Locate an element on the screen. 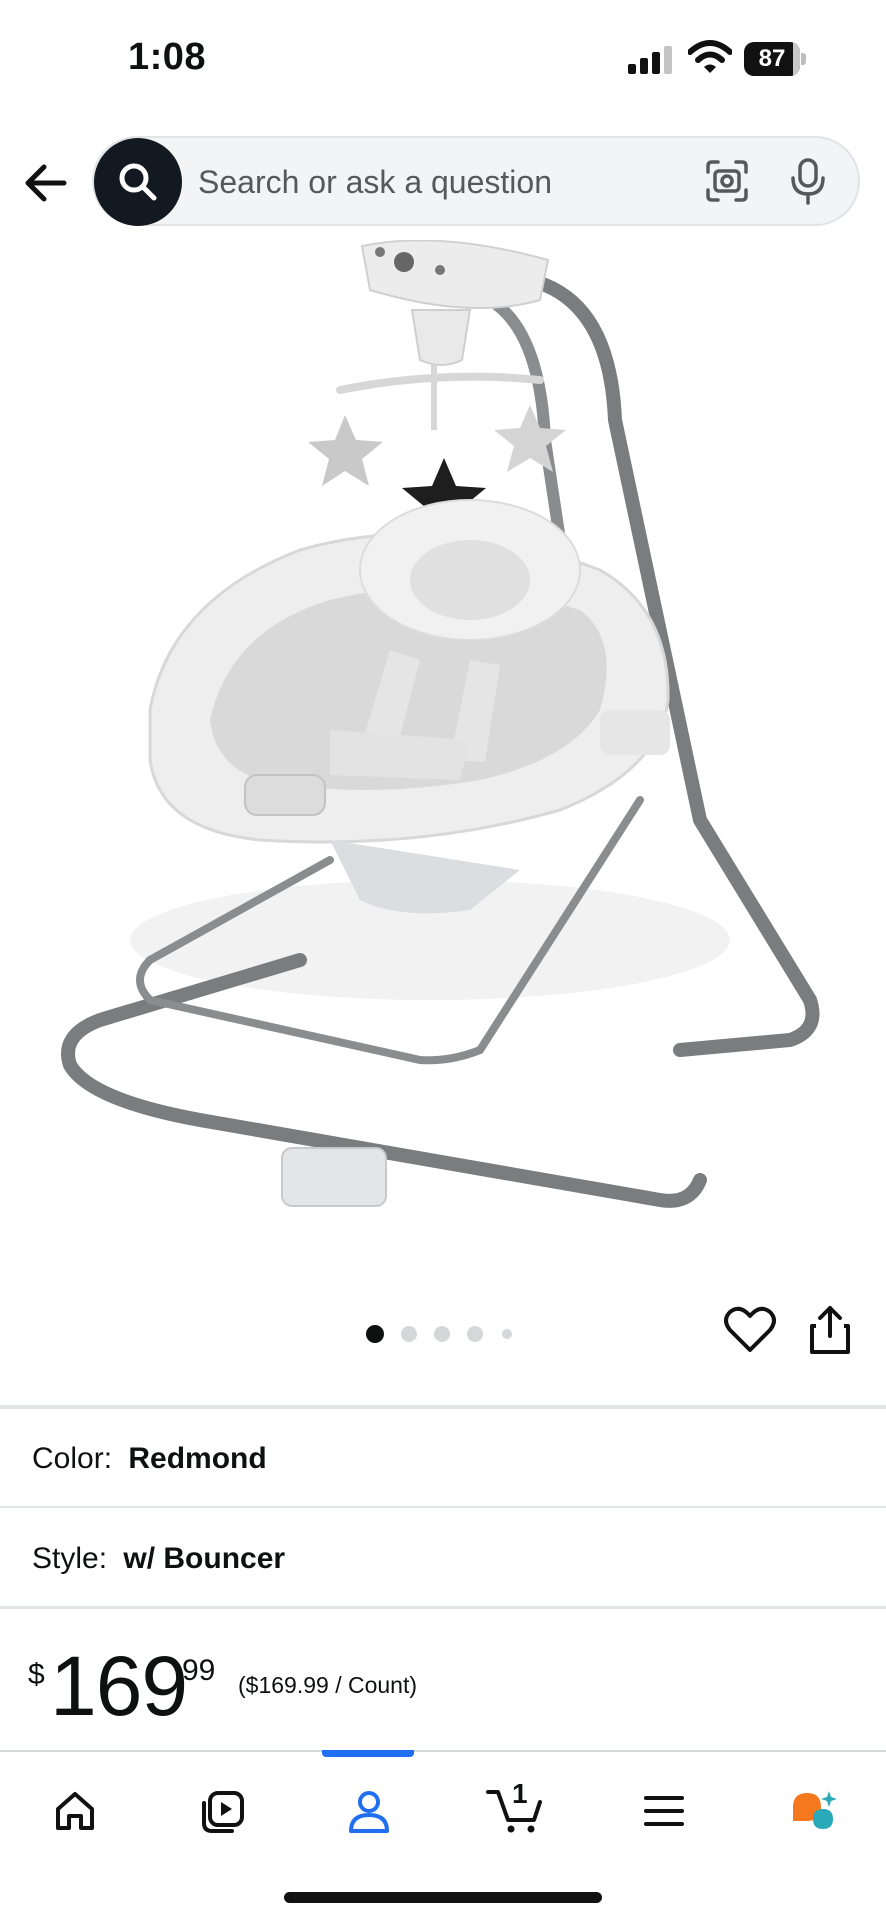 Image resolution: width=886 pixels, height=1920 pixels. battery-indicator: 87 is located at coordinates (775, 59).